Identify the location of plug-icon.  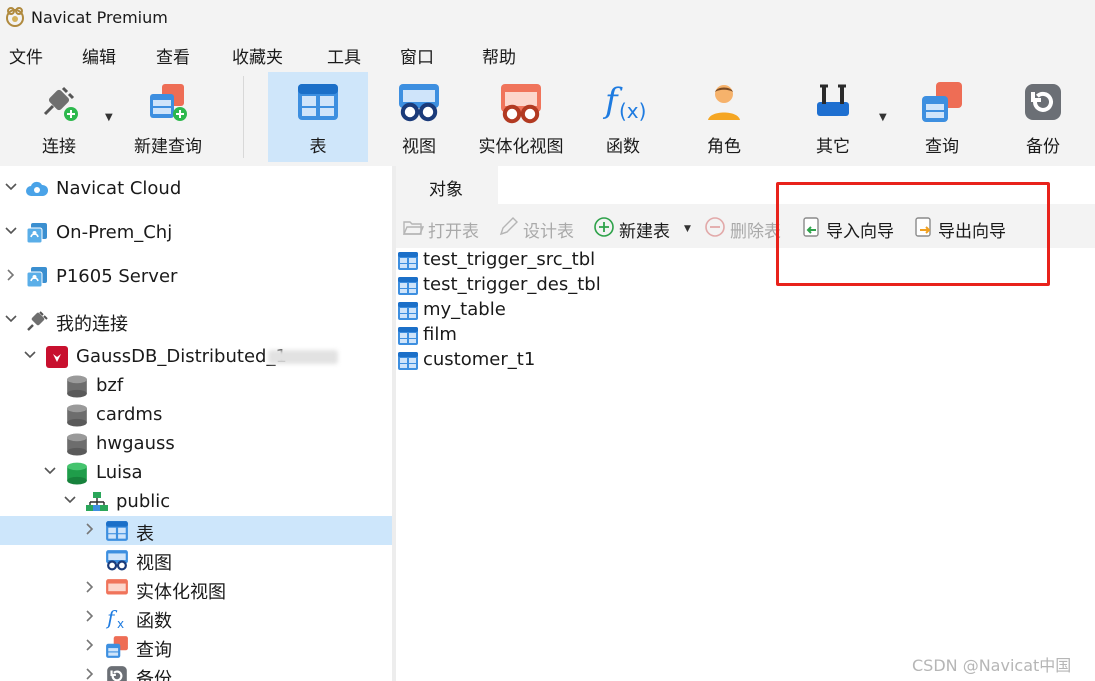
(37, 321).